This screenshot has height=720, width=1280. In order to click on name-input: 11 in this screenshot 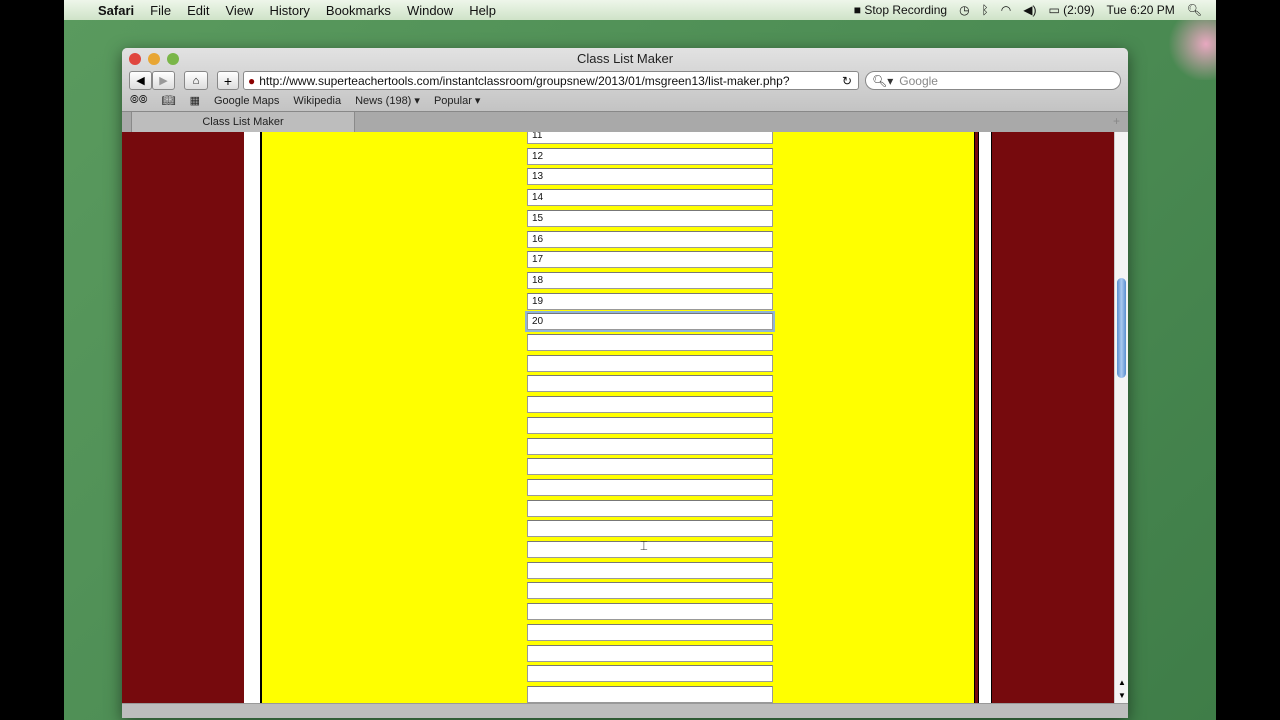, I will do `click(650, 138)`.